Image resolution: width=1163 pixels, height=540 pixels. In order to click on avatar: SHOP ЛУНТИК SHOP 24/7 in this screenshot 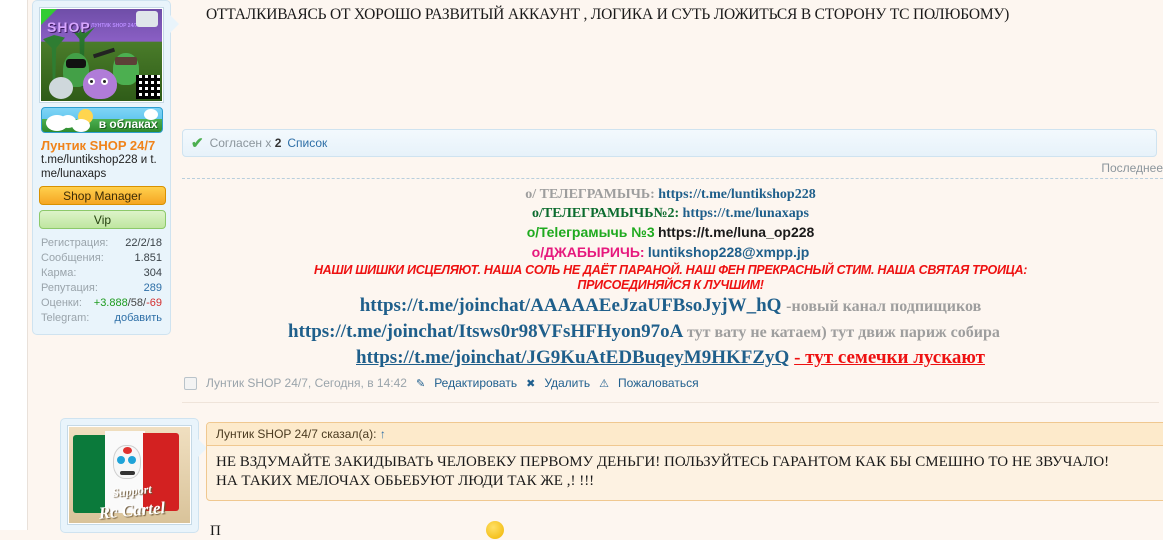, I will do `click(101, 55)`.